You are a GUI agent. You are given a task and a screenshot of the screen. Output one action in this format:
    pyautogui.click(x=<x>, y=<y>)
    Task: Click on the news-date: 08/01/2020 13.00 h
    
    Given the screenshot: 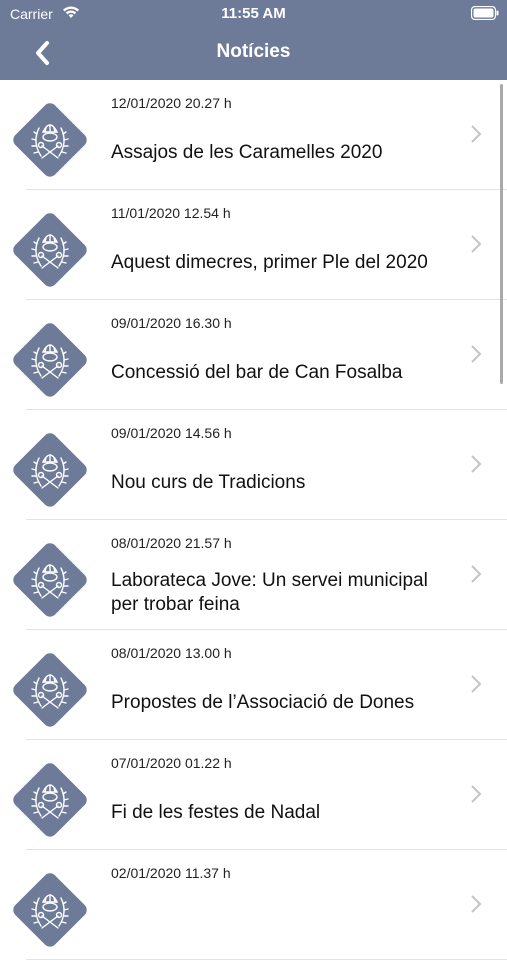 What is the action you would take?
    pyautogui.click(x=171, y=653)
    